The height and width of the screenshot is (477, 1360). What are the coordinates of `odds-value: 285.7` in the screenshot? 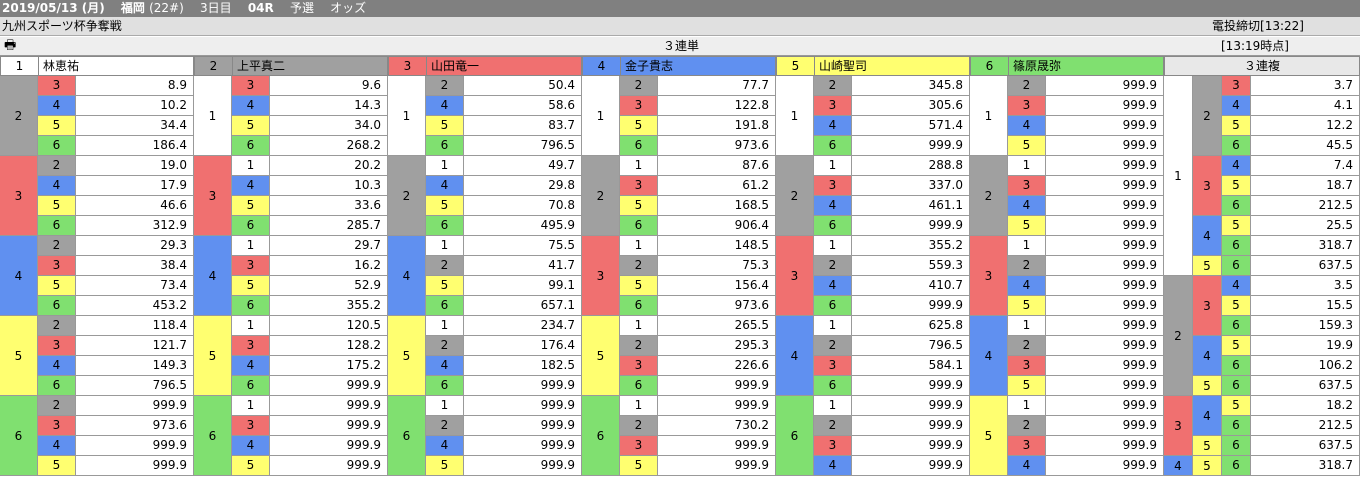 It's located at (329, 226).